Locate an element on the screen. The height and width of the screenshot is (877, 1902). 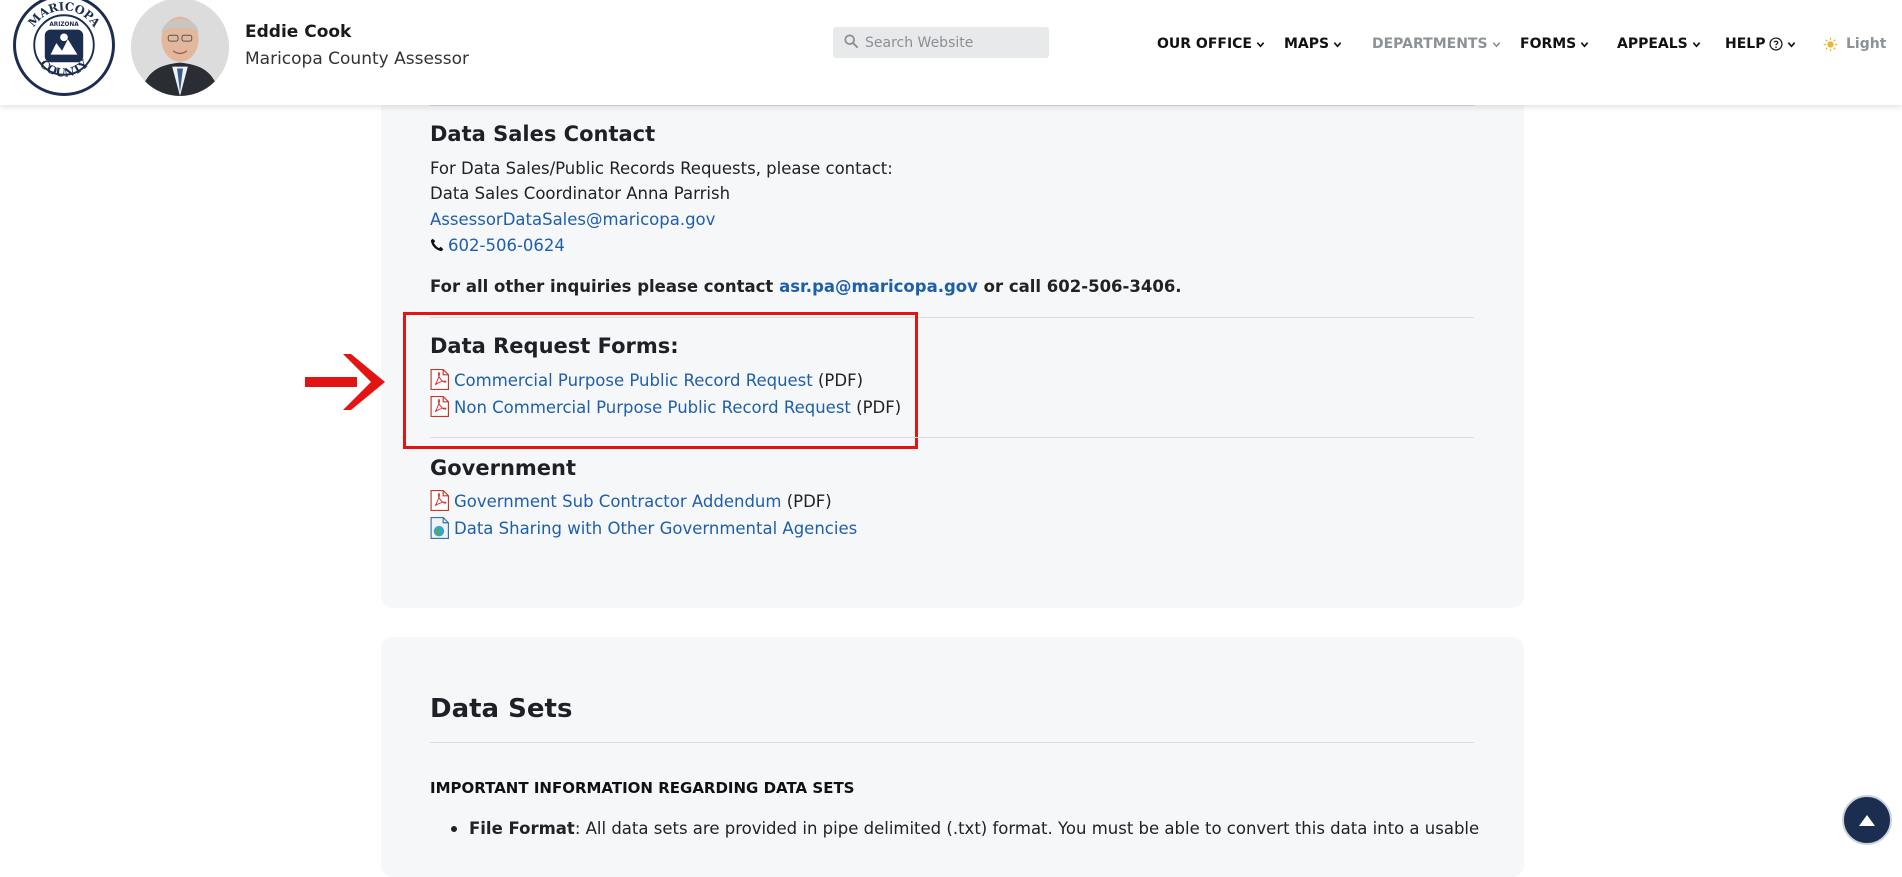
nav-label: DEPARTMENTS is located at coordinates (1430, 44).